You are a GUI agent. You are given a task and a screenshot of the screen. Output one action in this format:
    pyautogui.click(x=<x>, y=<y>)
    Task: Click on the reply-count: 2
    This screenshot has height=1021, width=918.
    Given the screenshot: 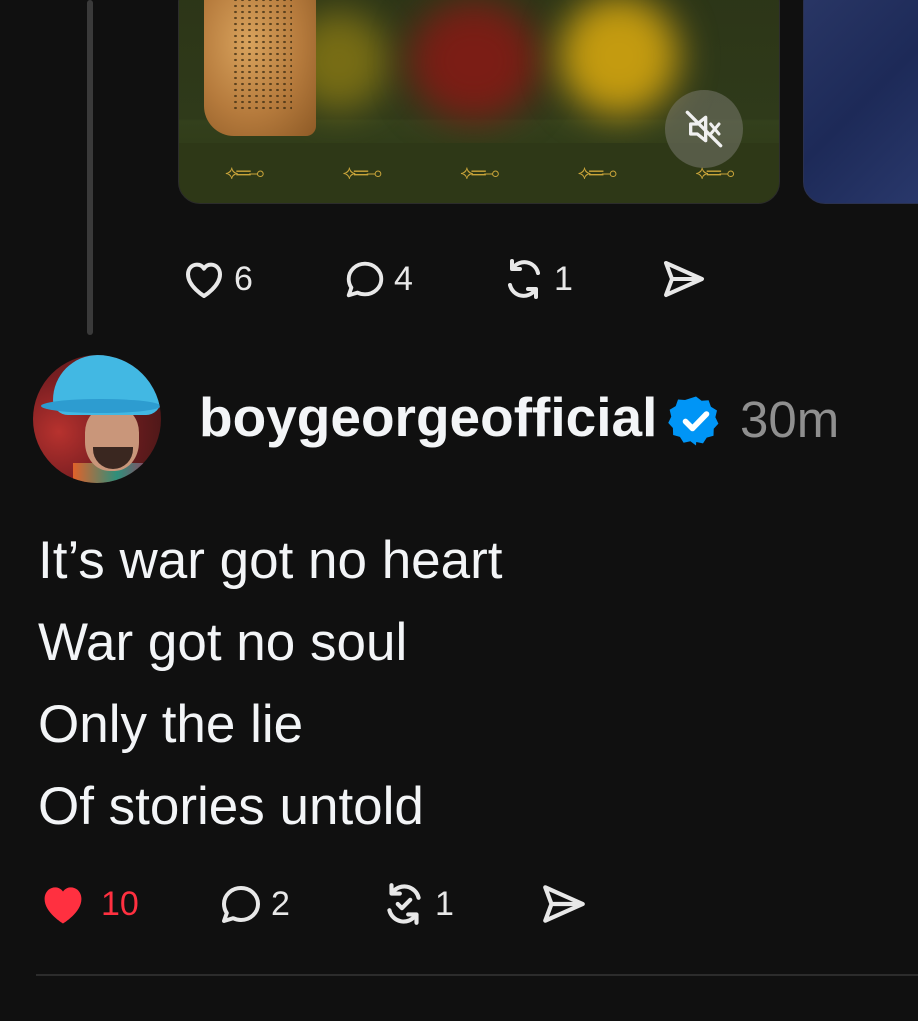 What is the action you would take?
    pyautogui.click(x=280, y=903)
    